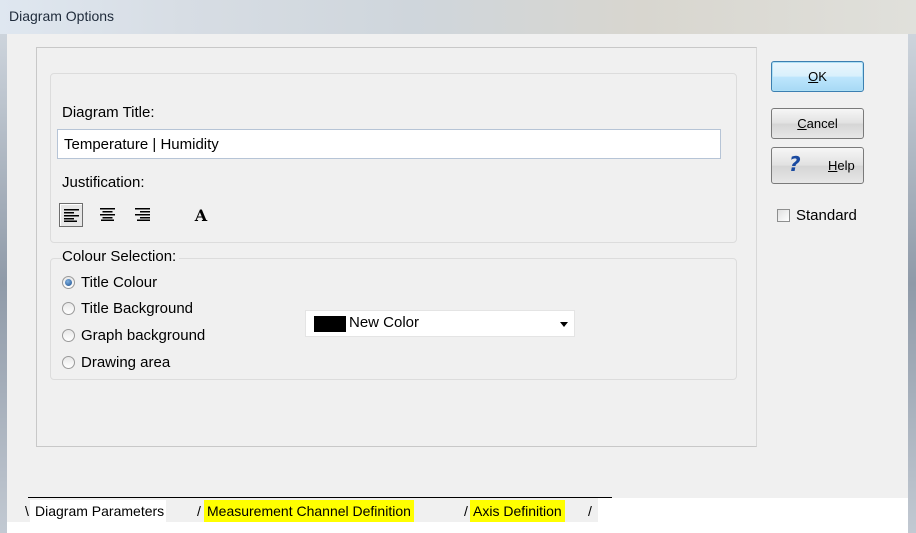  What do you see at coordinates (384, 322) in the screenshot?
I see `color-dropdown-value: New Color` at bounding box center [384, 322].